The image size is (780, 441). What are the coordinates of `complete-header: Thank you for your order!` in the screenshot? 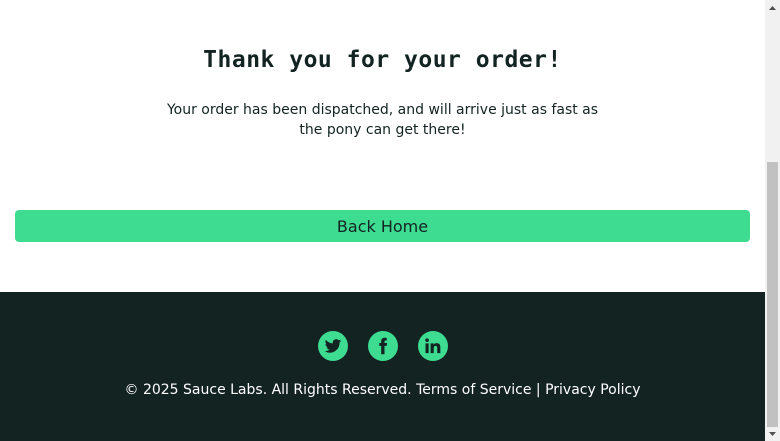 It's located at (382, 60).